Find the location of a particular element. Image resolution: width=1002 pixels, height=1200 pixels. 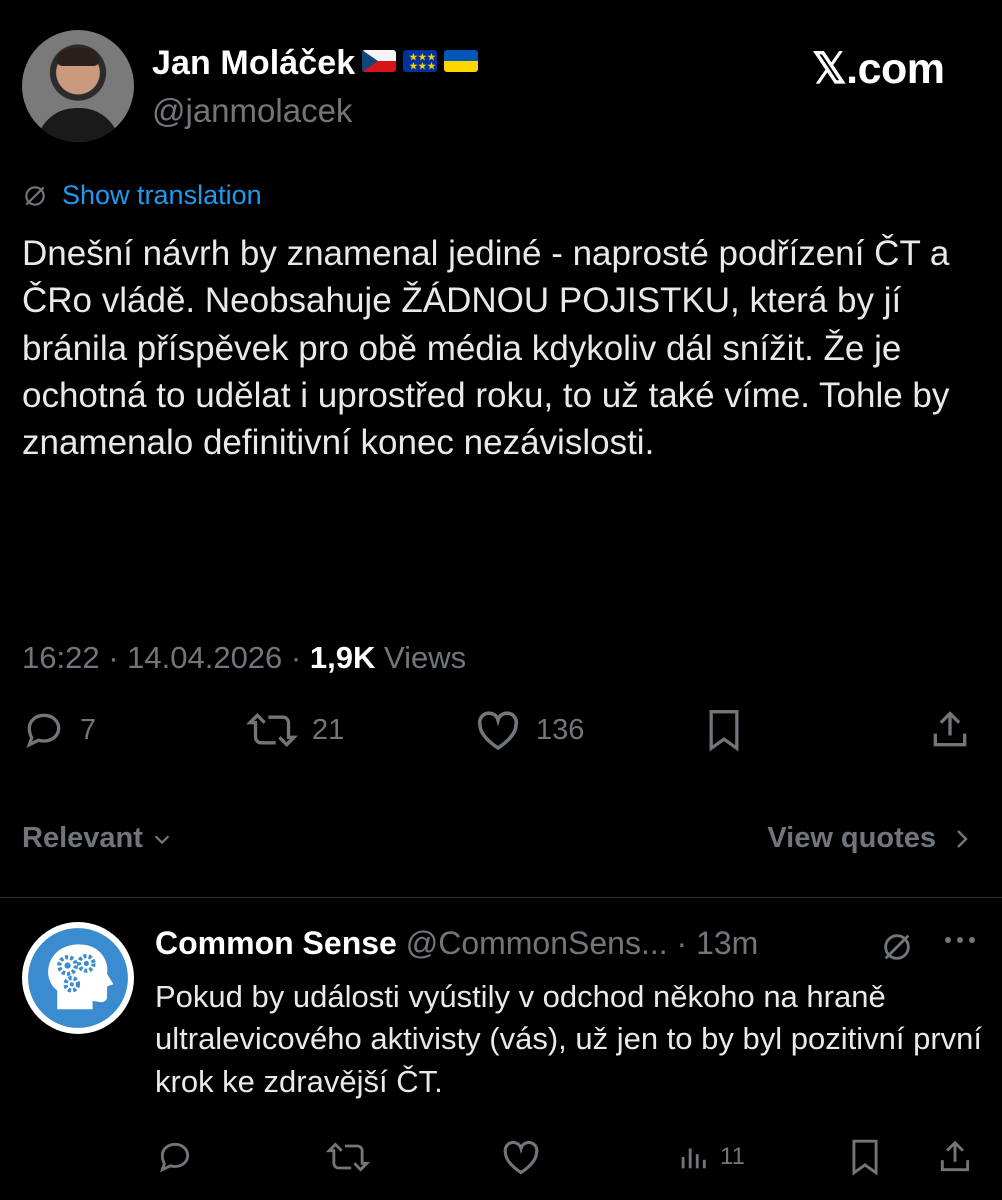

view-quotes-link: View quotes is located at coordinates (869, 838).